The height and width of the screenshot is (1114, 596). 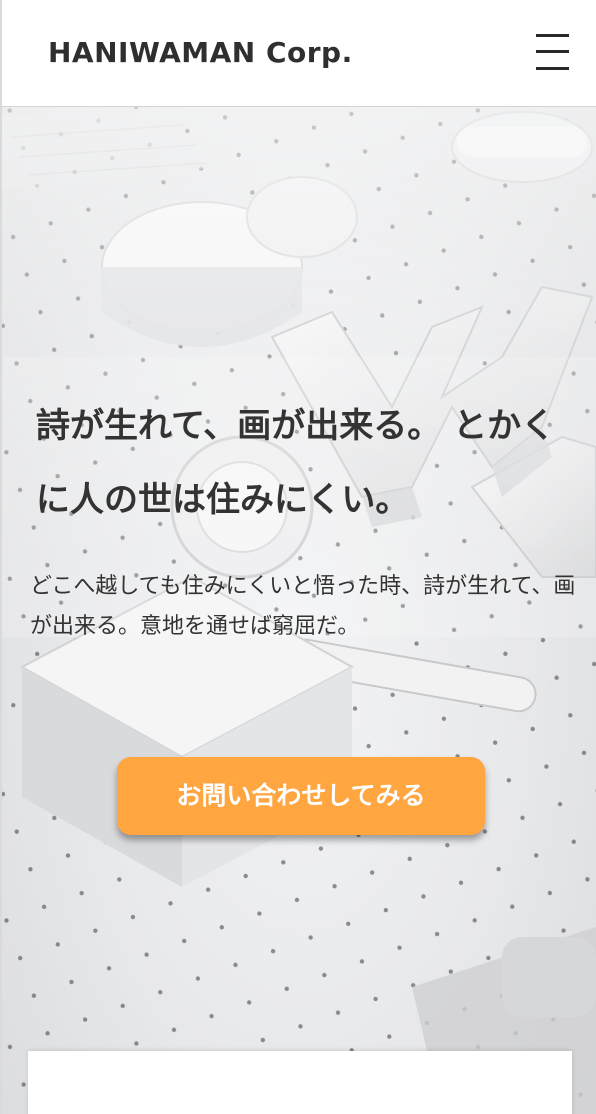 What do you see at coordinates (303, 606) in the screenshot?
I see `hero-subtext: どこへ越しても住みにくいと悟った時、詩が生れて、画が出来る。意地を通せば窮屈だ。` at bounding box center [303, 606].